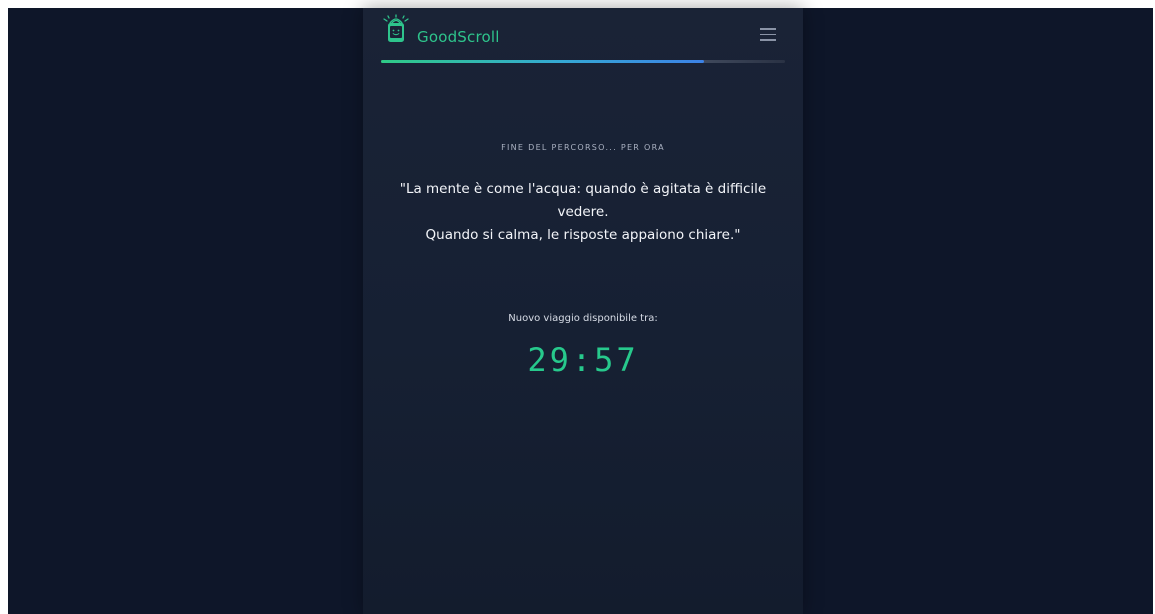  Describe the element at coordinates (583, 318) in the screenshot. I see `next-journey-label: Nuovo viaggio disponibile tra:` at that location.